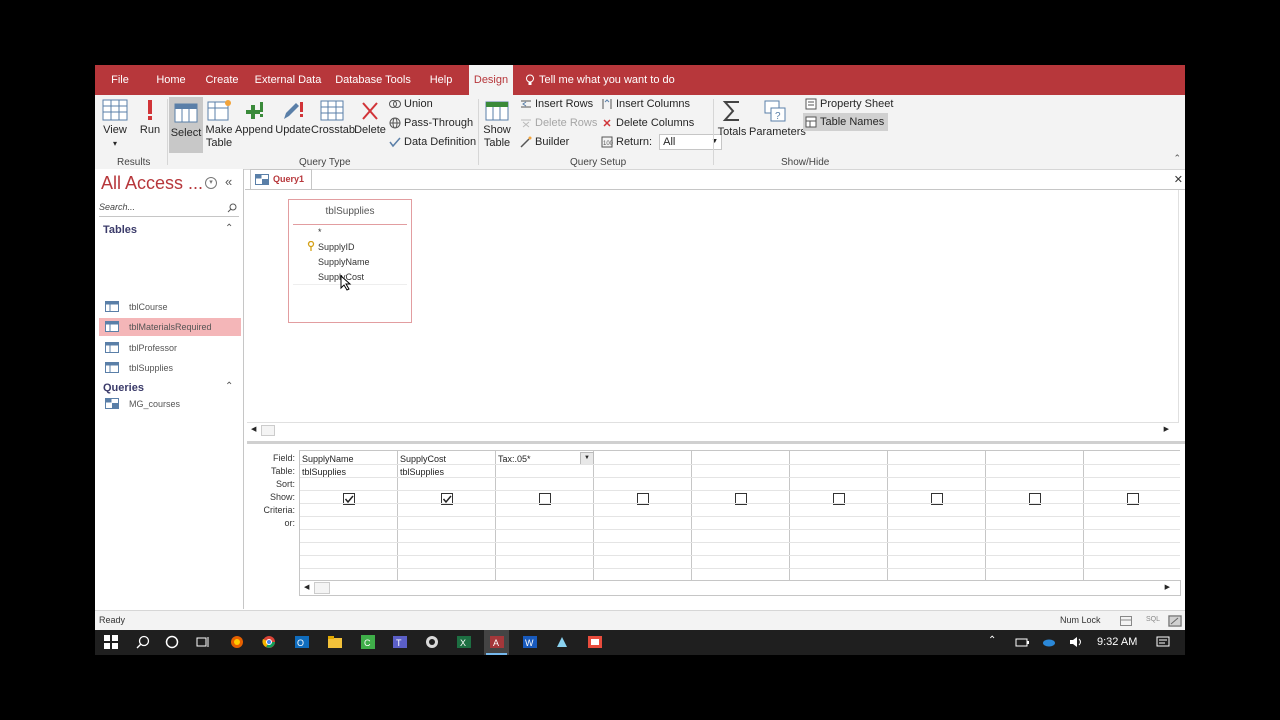 This screenshot has height=720, width=1280. I want to click on grid-horizontal-scrollbar: ◀ ▶, so click(740, 588).